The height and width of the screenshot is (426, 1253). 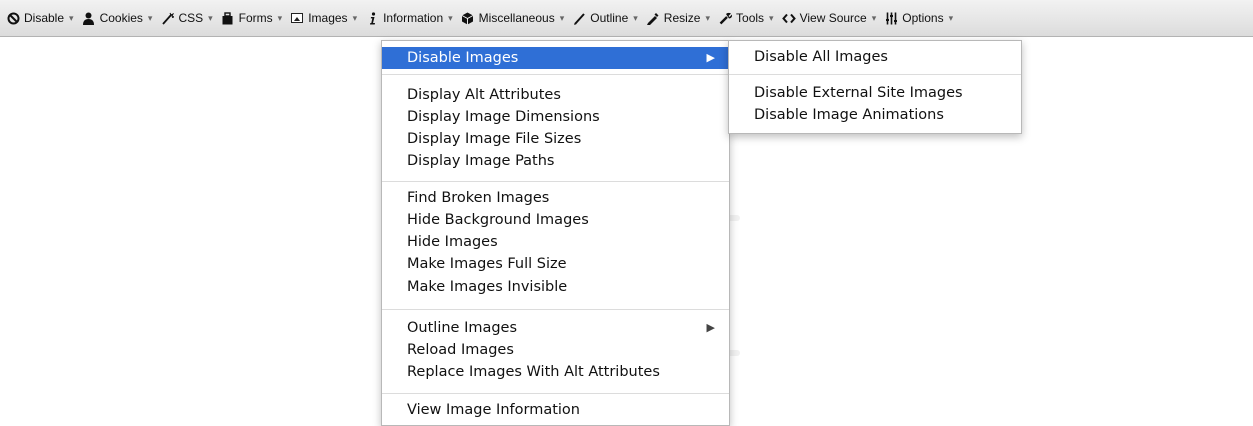 I want to click on toolbar-miscellaneous: Miscellaneous ▾, so click(x=513, y=18).